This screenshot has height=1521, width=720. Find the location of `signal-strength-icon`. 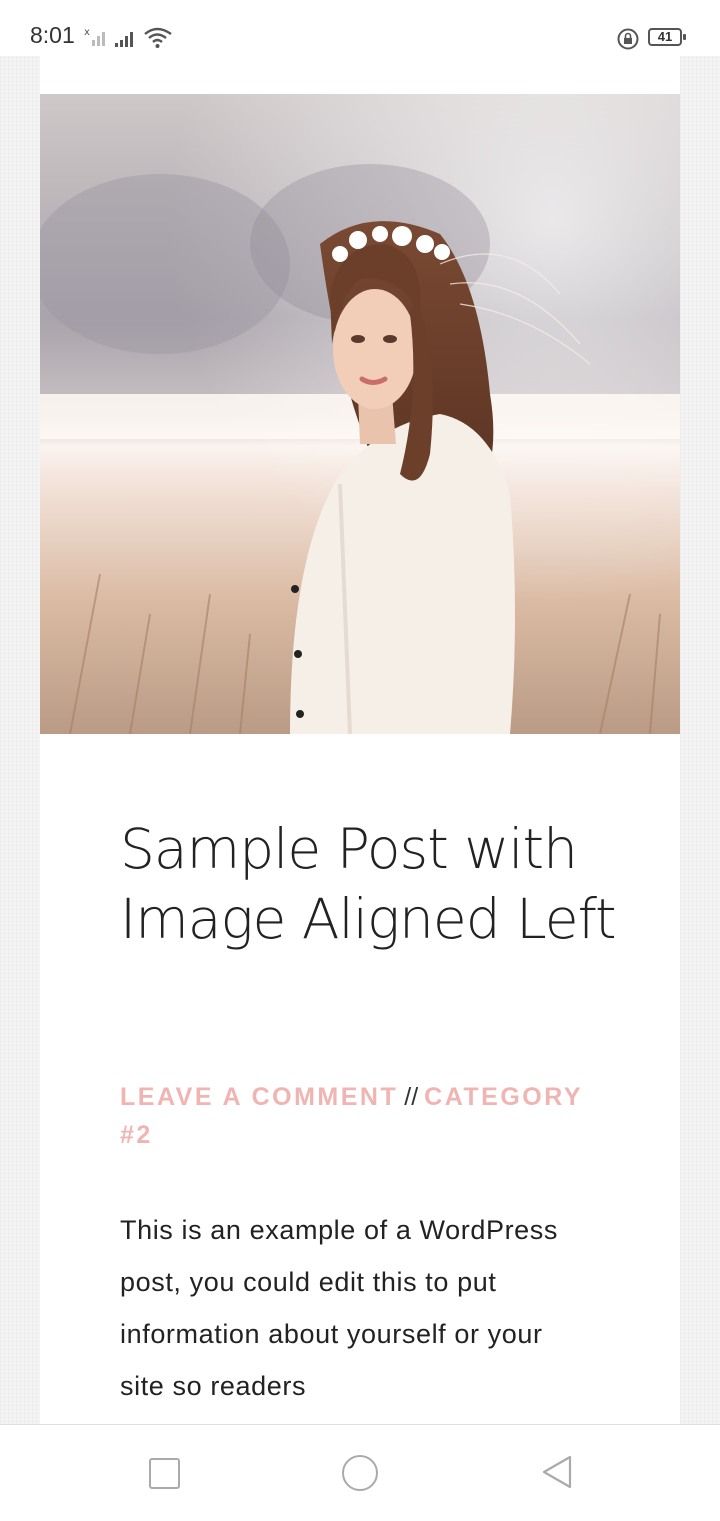

signal-strength-icon is located at coordinates (124, 39).